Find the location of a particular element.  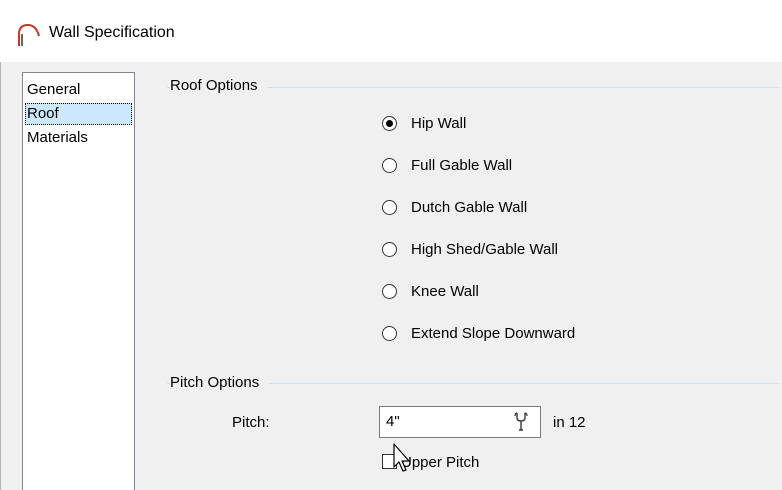

window-title: Wall Specification is located at coordinates (112, 32).